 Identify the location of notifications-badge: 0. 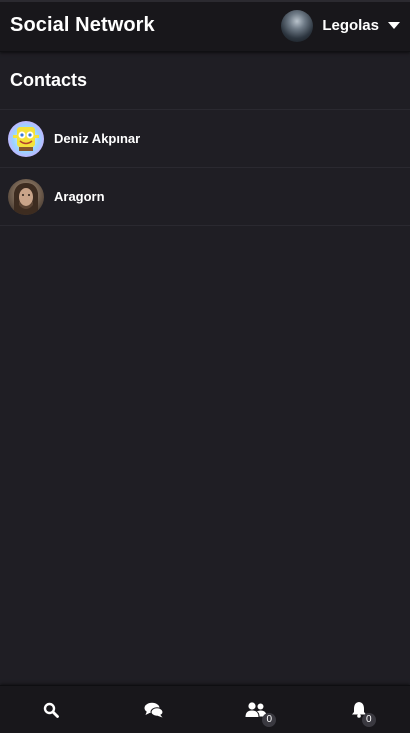
(368, 719).